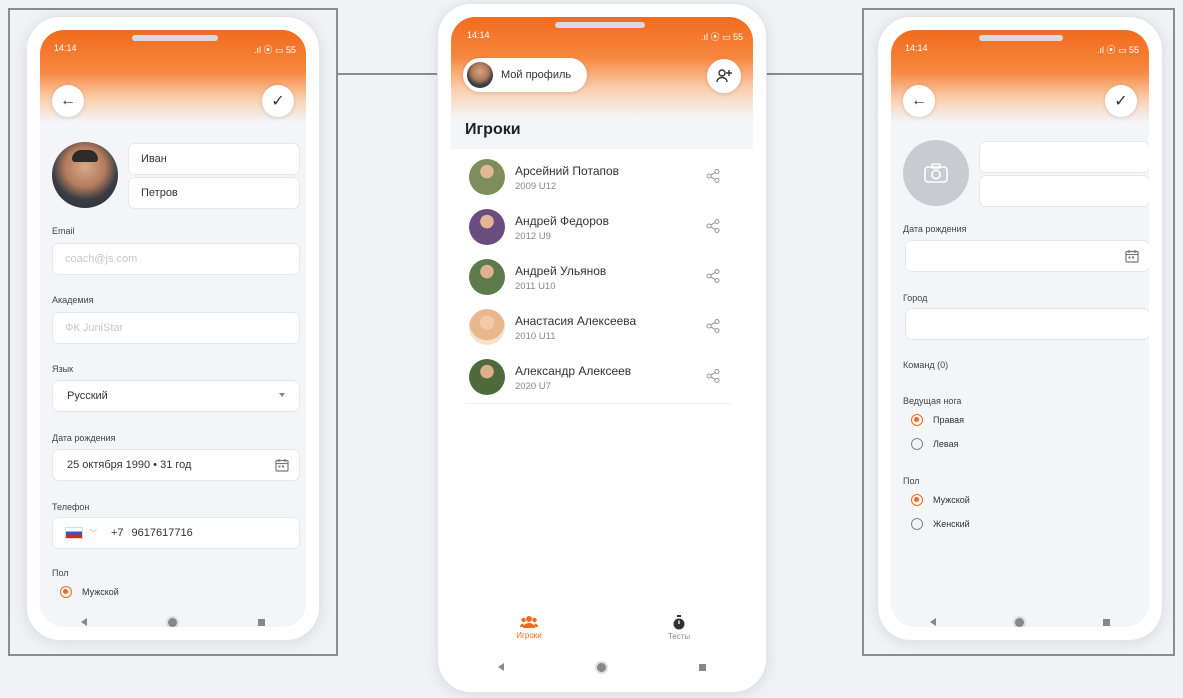  What do you see at coordinates (63, 231) in the screenshot?
I see `email-label: Email` at bounding box center [63, 231].